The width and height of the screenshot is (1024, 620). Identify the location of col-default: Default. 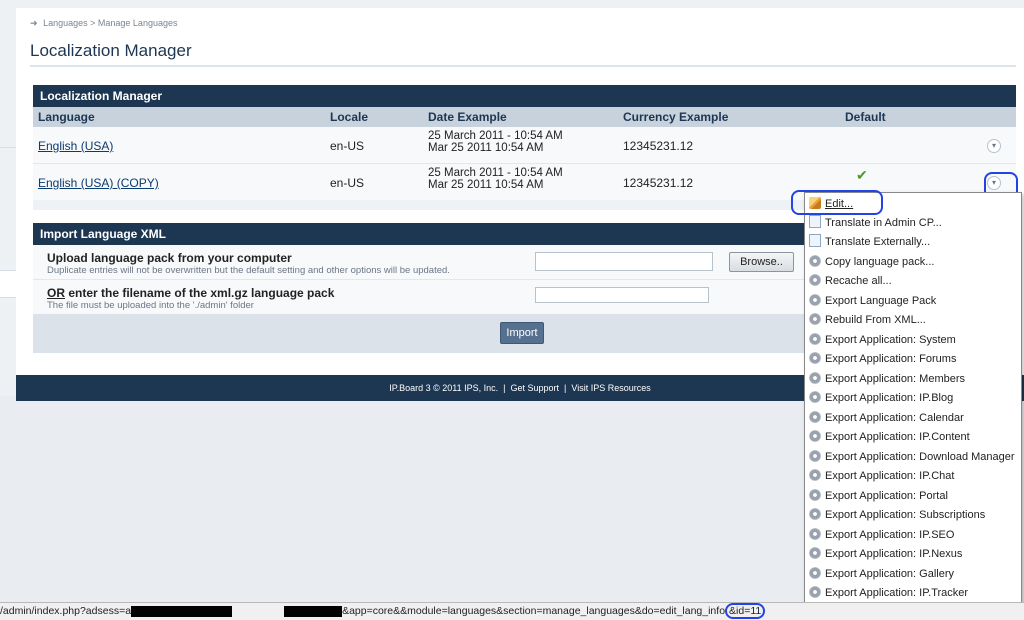
(865, 117).